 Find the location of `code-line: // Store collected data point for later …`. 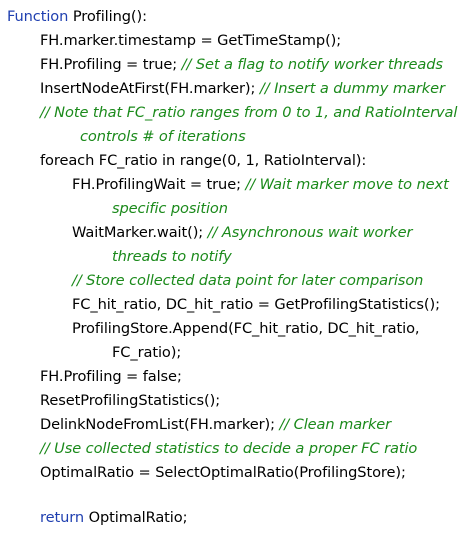

code-line: // Store collected data point for later … is located at coordinates (247, 281).